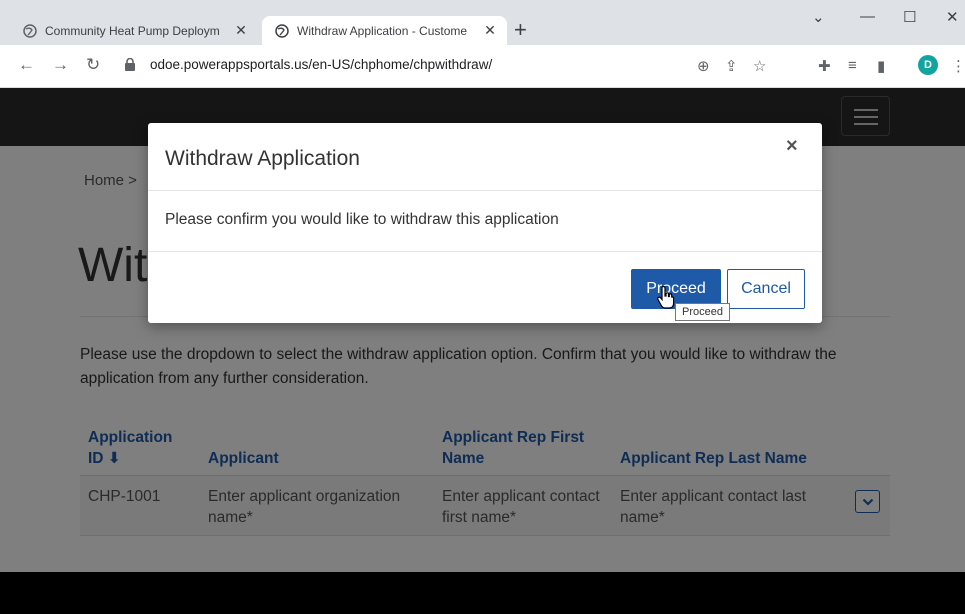 This screenshot has width=965, height=614. I want to click on close-icon: ×, so click(792, 146).